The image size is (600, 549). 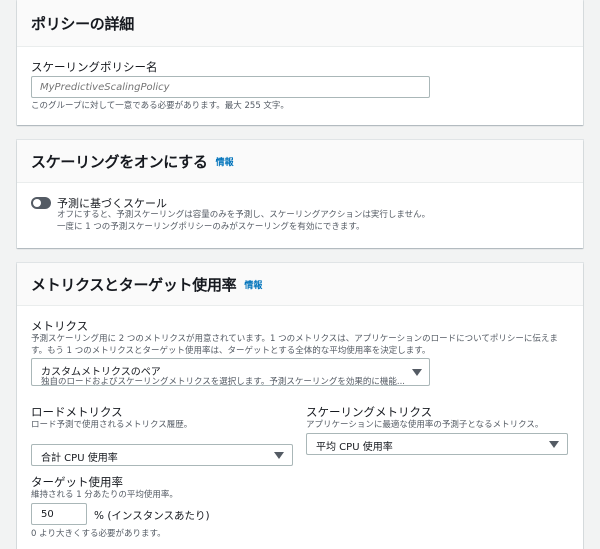 I want to click on scaling-toggle-header: スケーリングをオンにする 情報, so click(x=300, y=161).